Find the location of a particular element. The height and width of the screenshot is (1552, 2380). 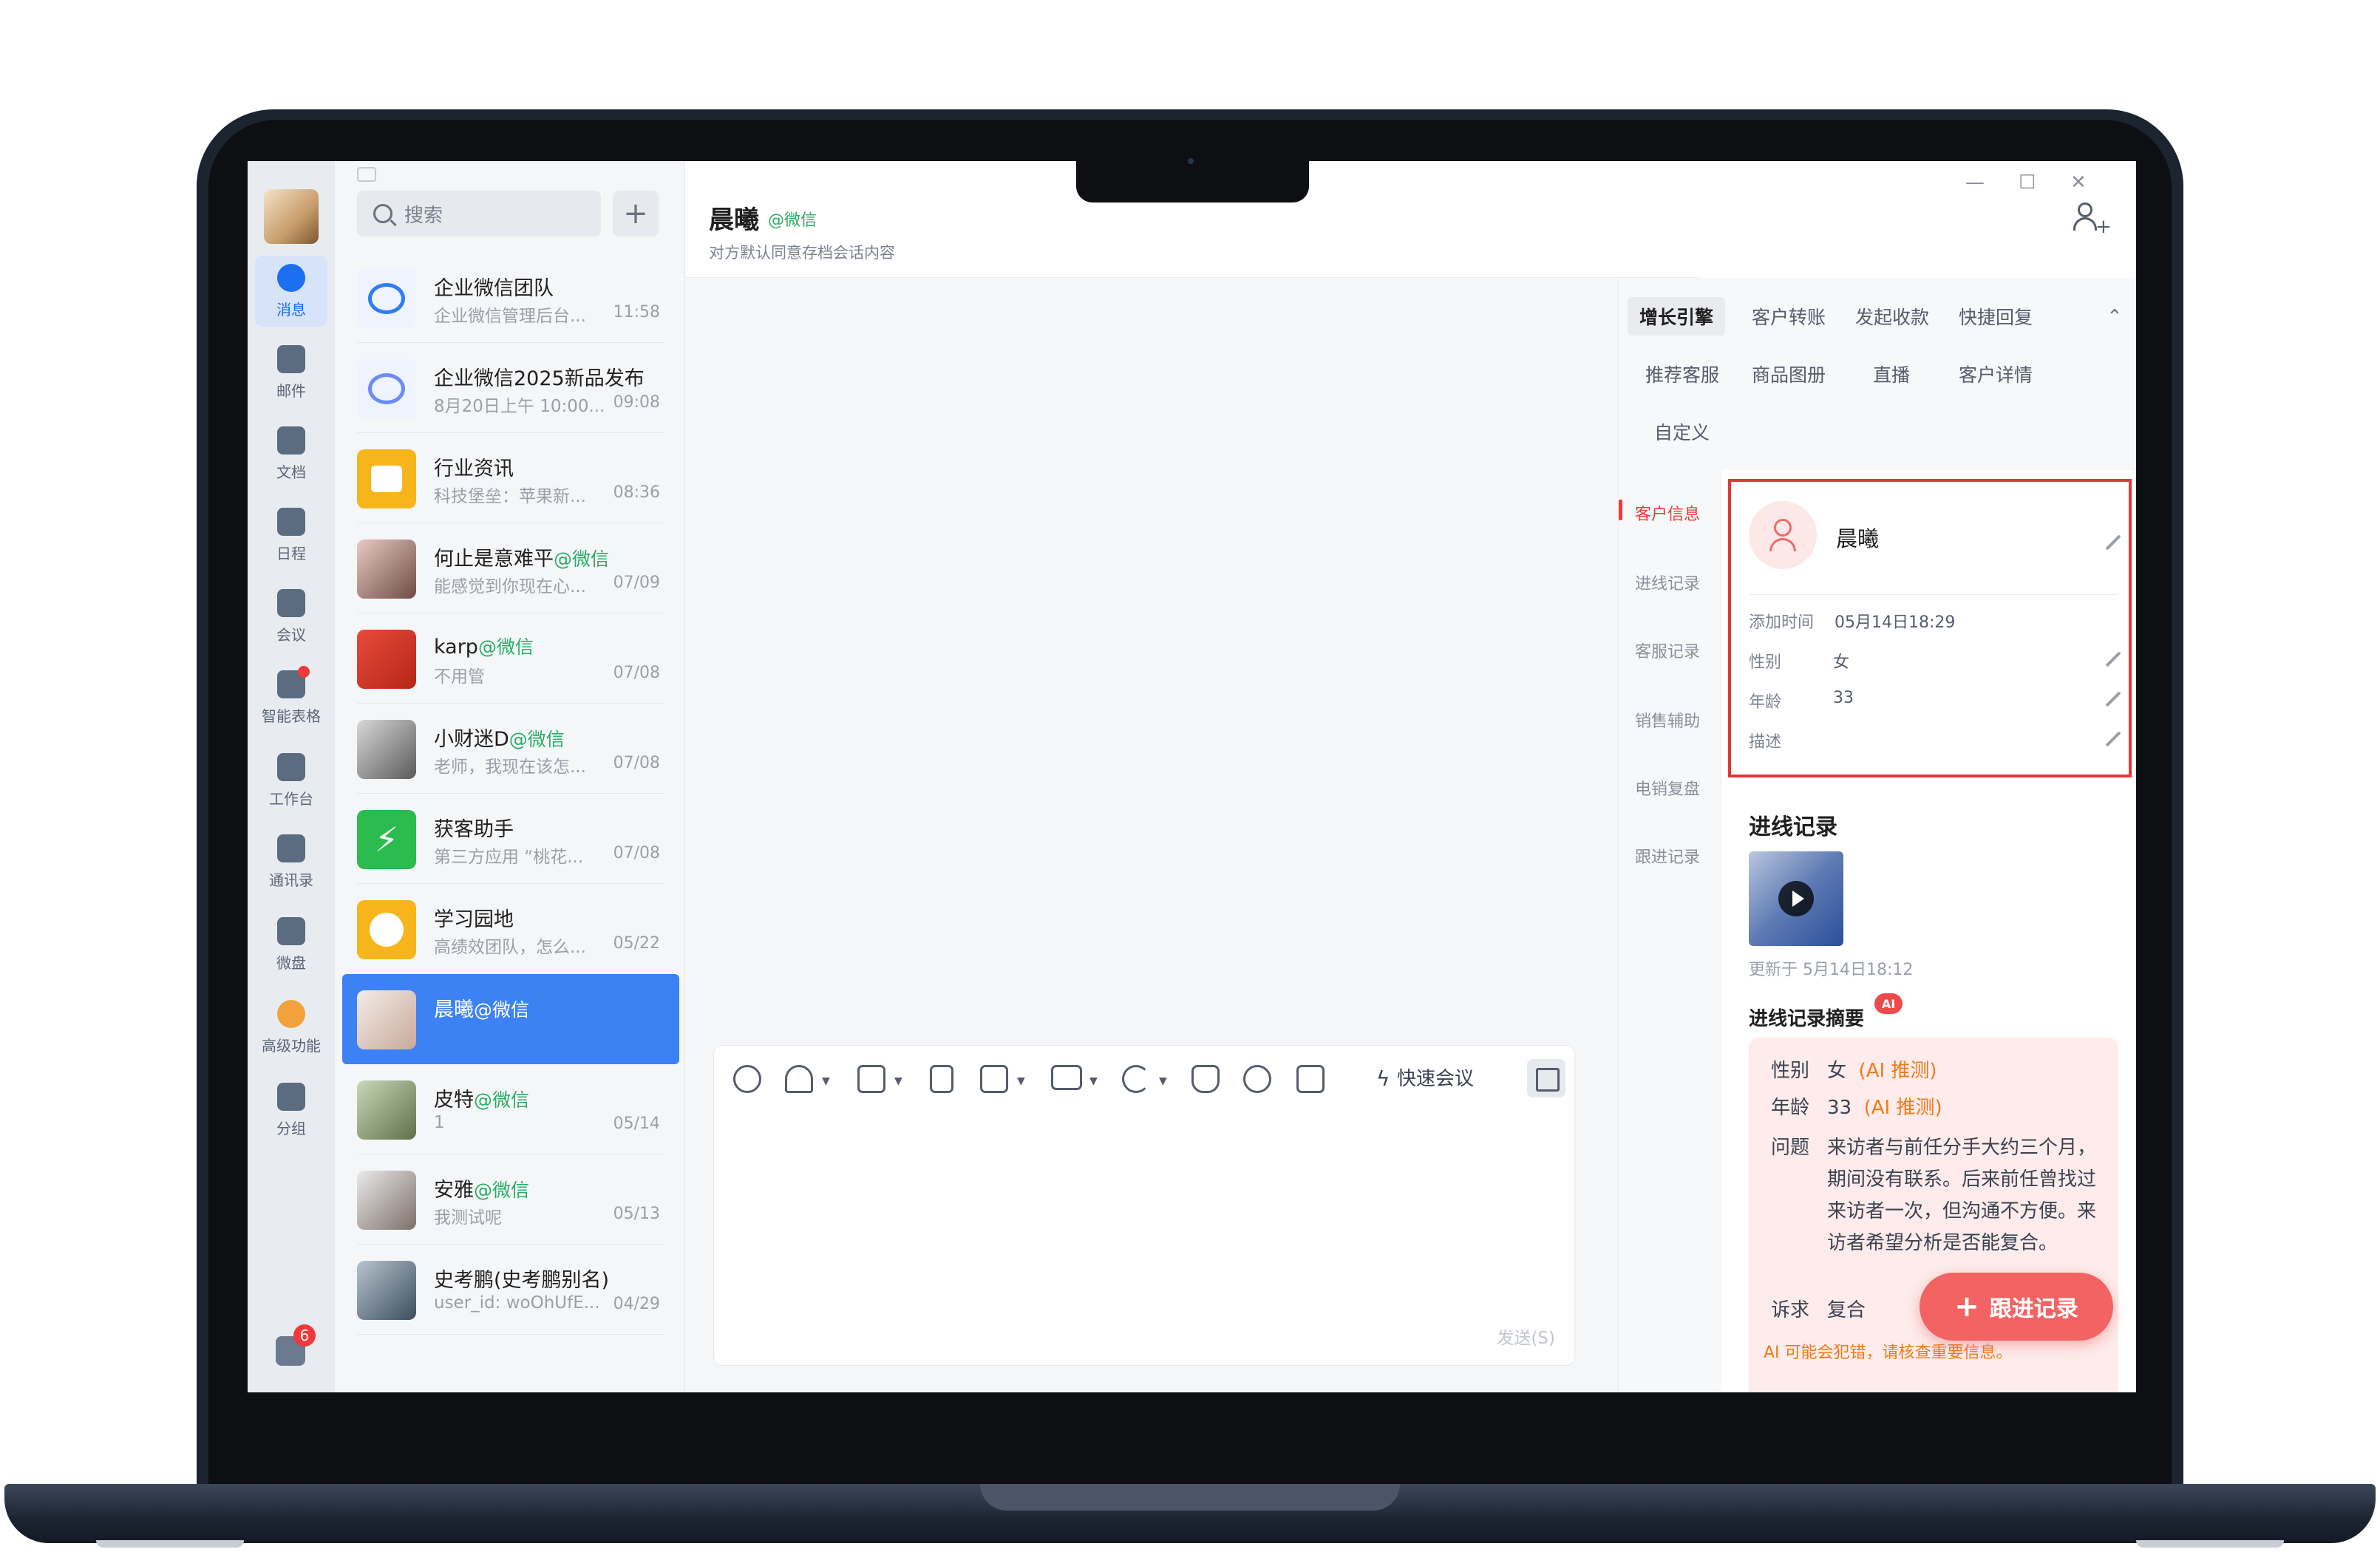

search-icon is located at coordinates (382, 213).